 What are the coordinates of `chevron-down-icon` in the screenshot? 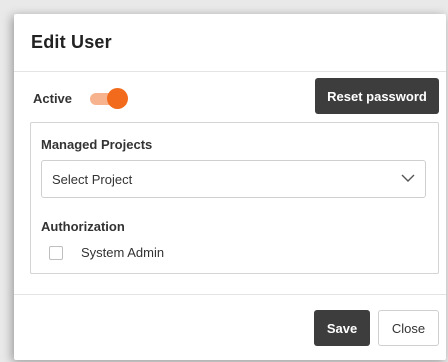 It's located at (408, 178).